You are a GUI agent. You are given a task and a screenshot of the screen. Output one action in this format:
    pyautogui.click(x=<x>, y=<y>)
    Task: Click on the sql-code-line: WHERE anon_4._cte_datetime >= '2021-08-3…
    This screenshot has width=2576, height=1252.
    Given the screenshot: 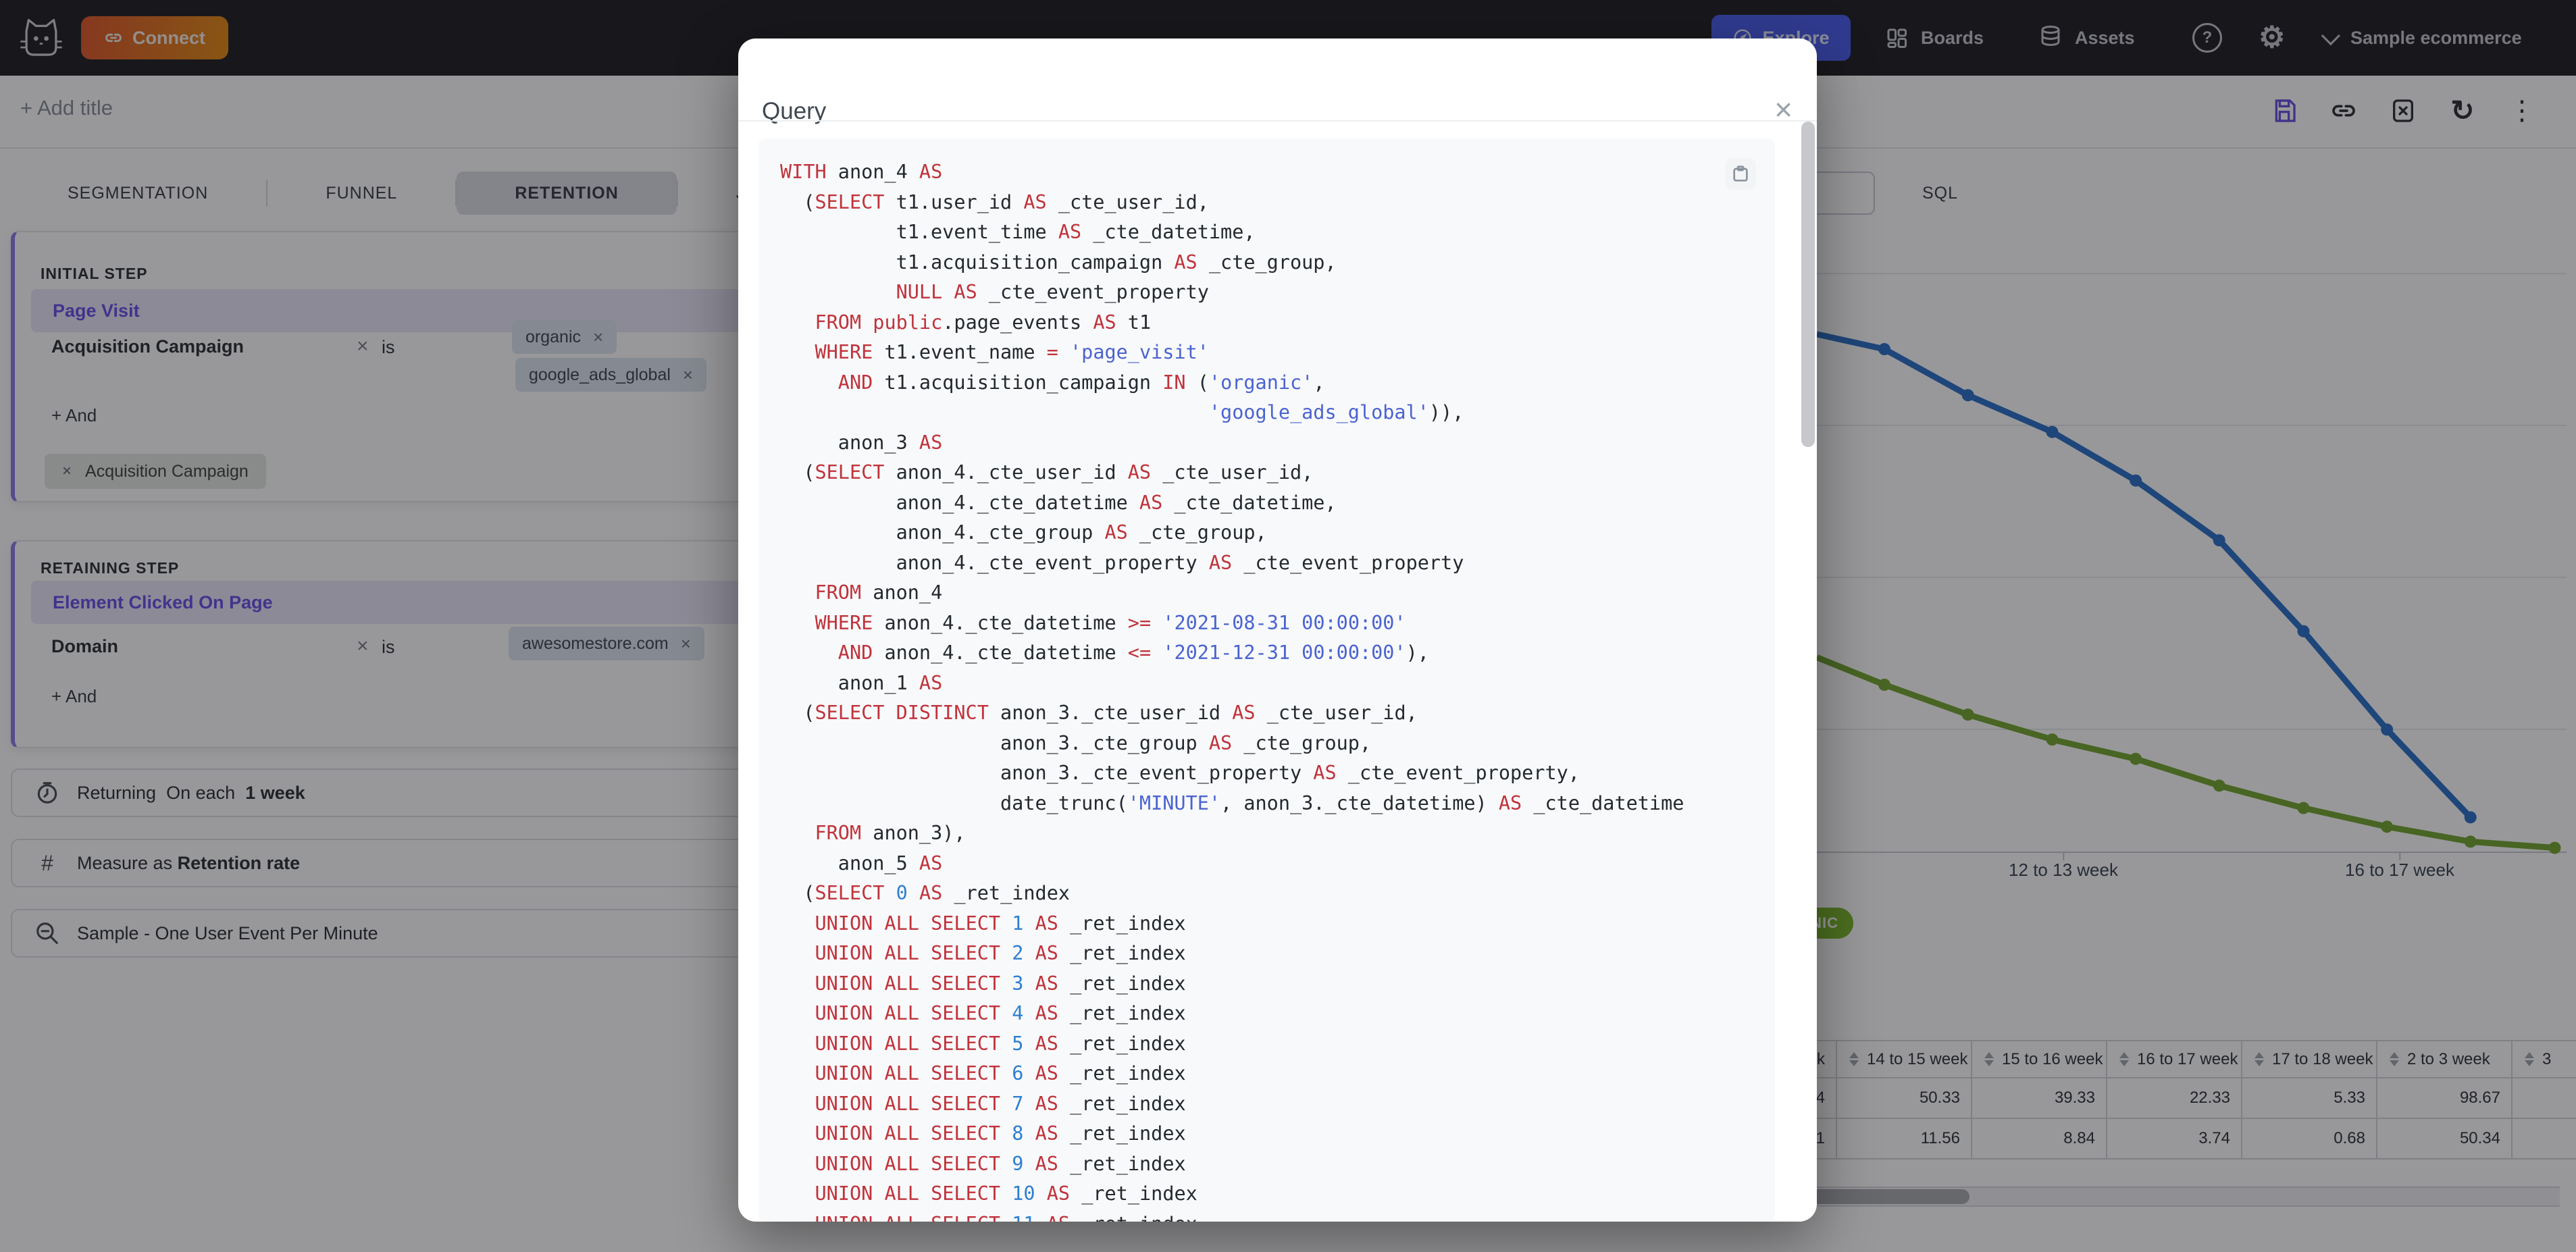 What is the action you would take?
    pyautogui.click(x=1110, y=622)
    